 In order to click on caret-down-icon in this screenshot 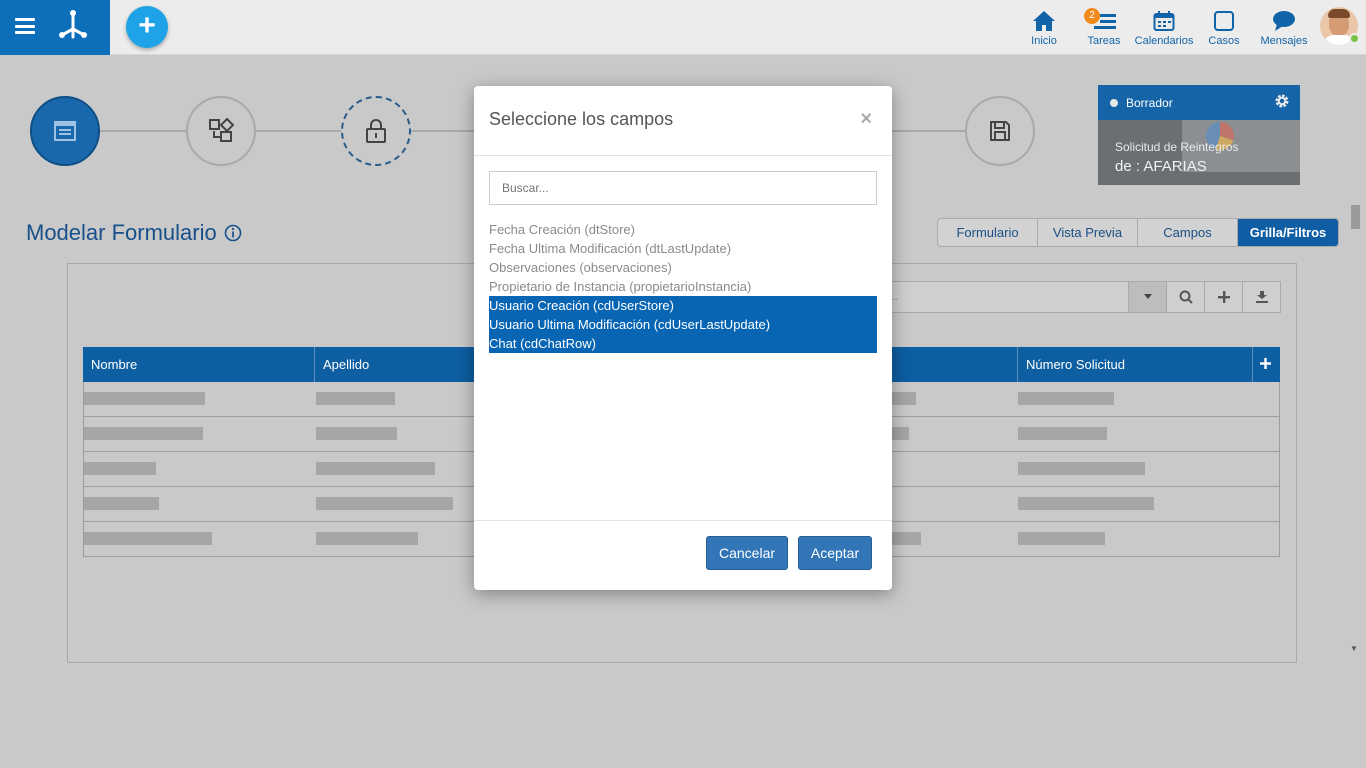, I will do `click(1147, 296)`.